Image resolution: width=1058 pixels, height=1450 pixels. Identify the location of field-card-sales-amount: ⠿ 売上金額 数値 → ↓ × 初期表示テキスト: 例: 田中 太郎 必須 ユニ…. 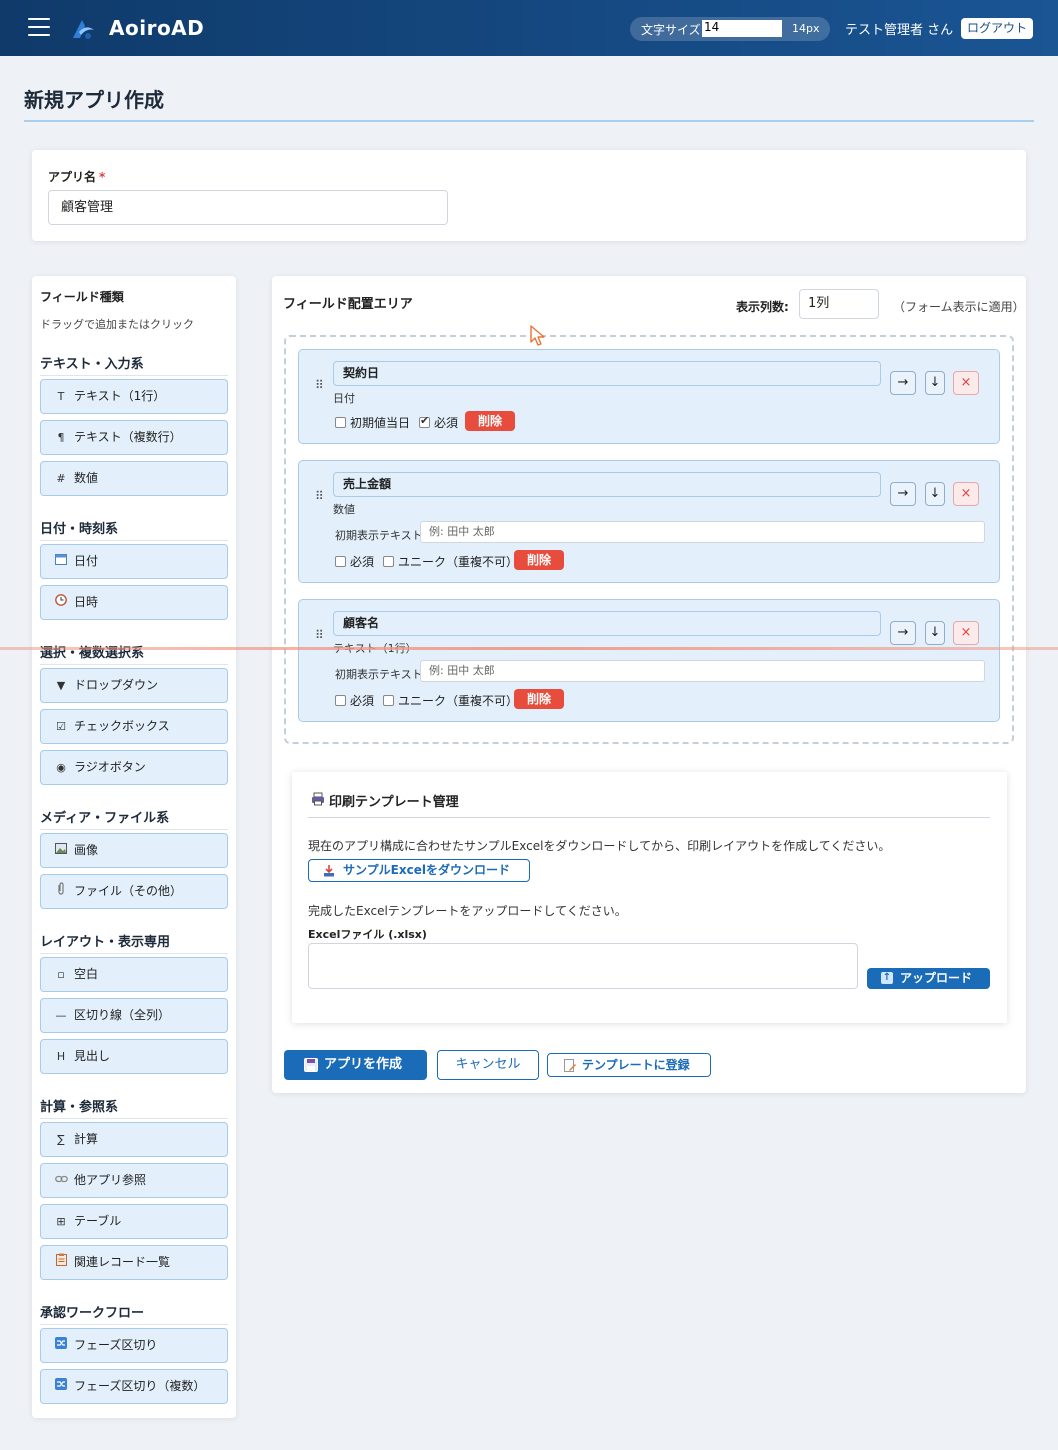
(649, 521).